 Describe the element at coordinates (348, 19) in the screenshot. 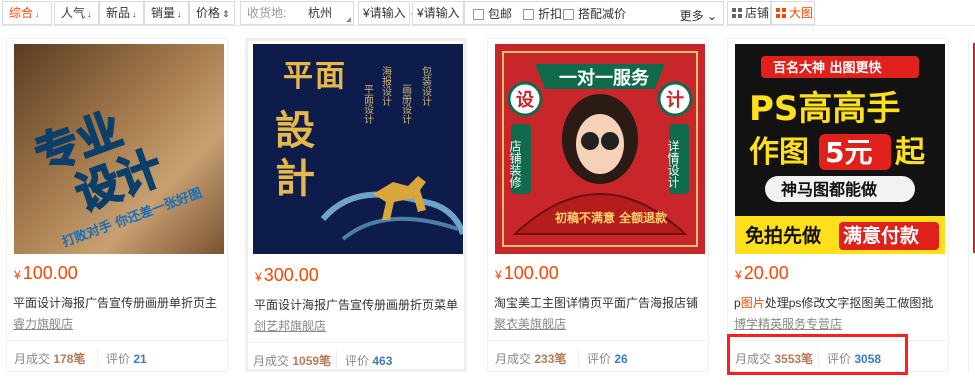

I see `dropdown-corner-icon` at that location.